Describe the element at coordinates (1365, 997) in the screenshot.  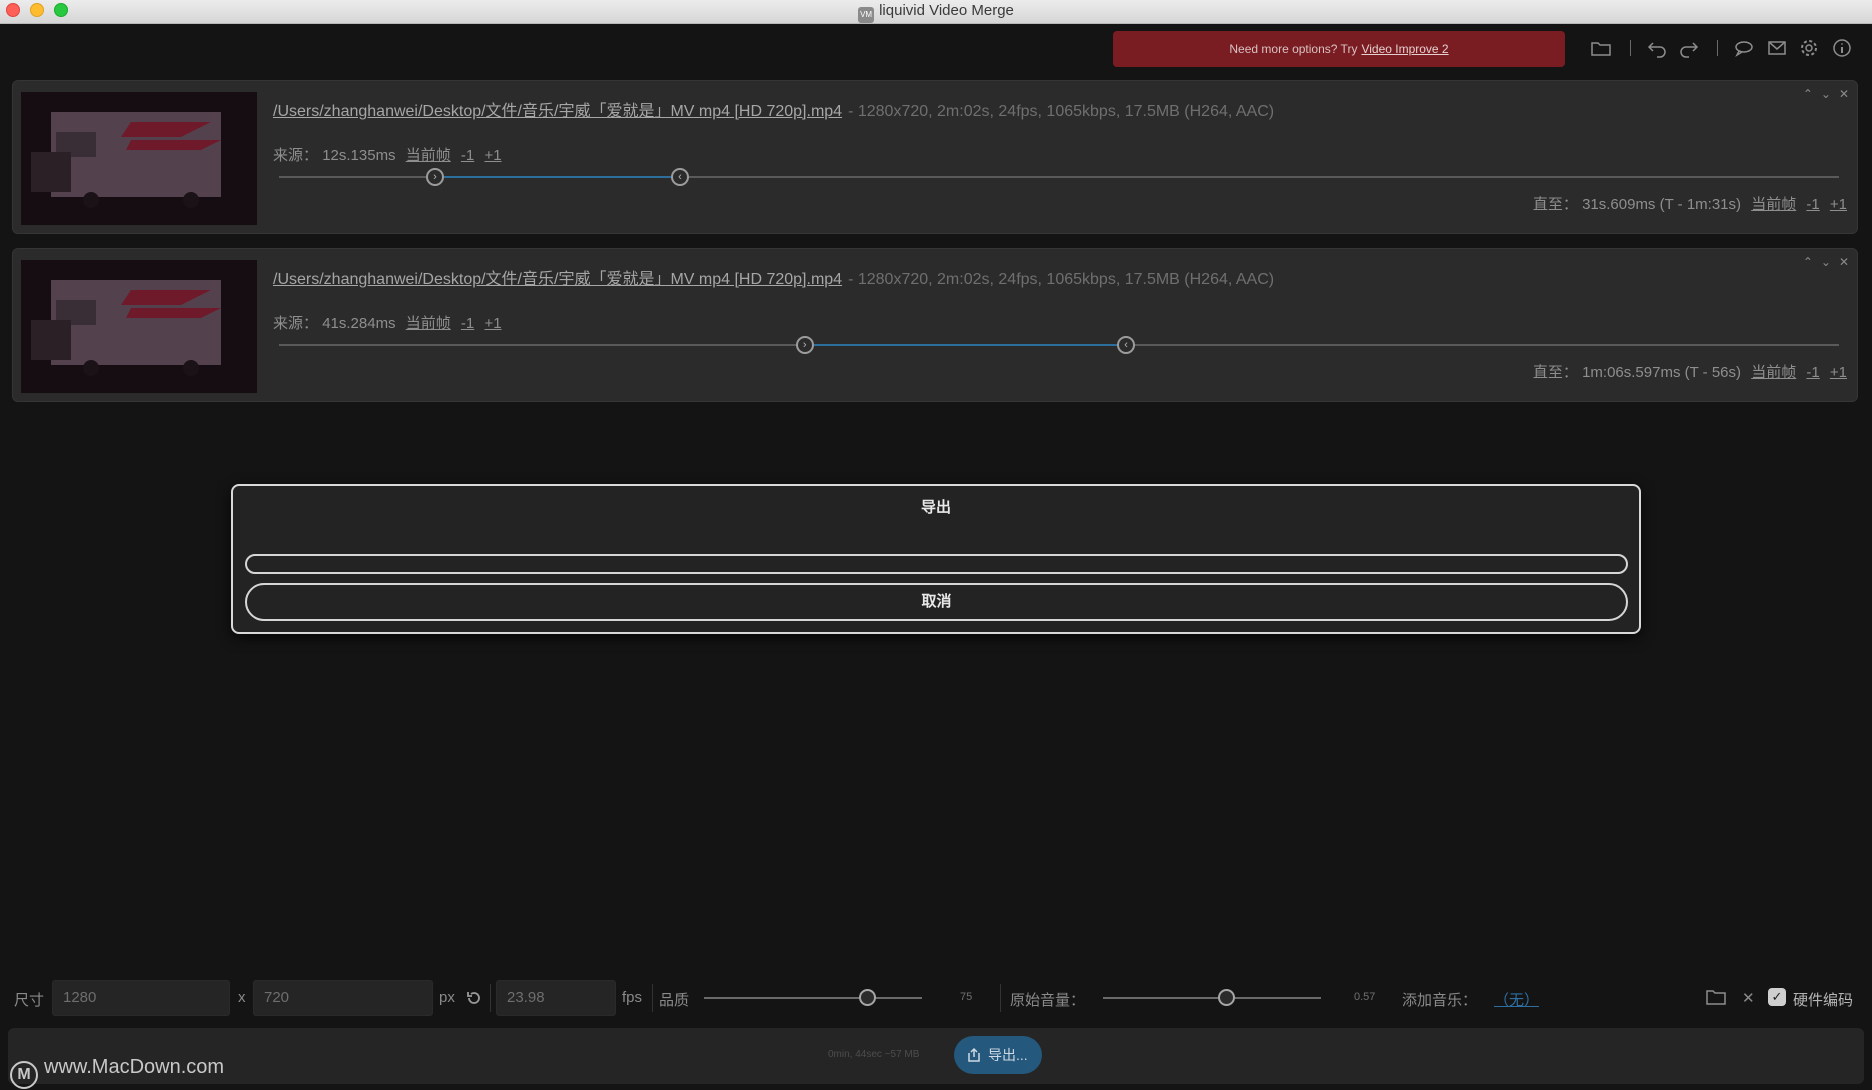
I see `volume-value: 0.57` at that location.